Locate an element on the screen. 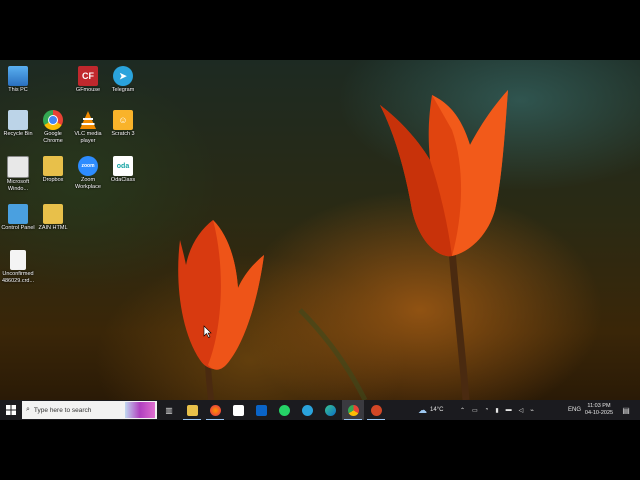 The height and width of the screenshot is (480, 640). desktop-icon-recycle-bin: Recycle Bin is located at coordinates (18, 124).